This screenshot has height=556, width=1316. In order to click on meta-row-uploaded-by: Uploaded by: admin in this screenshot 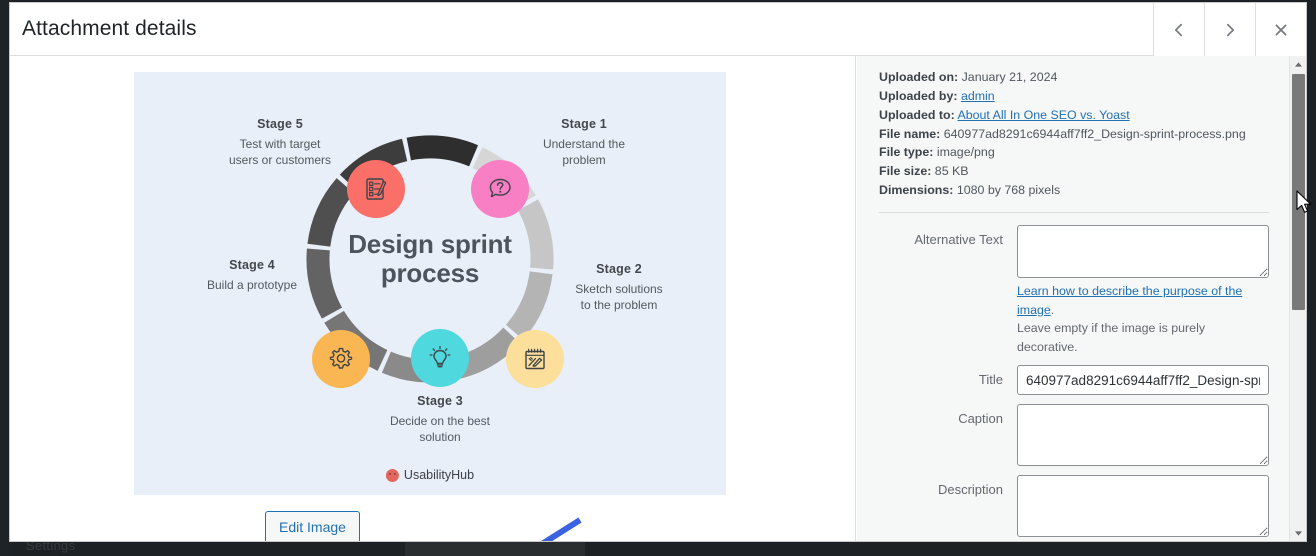, I will do `click(937, 95)`.